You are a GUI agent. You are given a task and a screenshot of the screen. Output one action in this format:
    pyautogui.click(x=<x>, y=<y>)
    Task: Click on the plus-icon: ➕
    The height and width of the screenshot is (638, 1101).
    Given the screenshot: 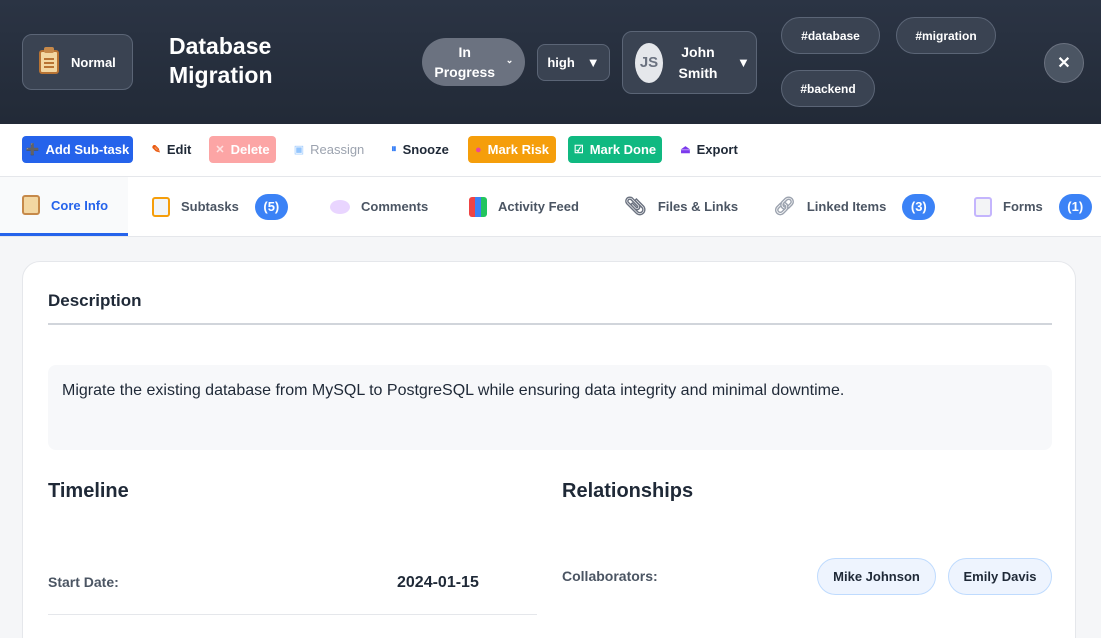 What is the action you would take?
    pyautogui.click(x=32, y=150)
    